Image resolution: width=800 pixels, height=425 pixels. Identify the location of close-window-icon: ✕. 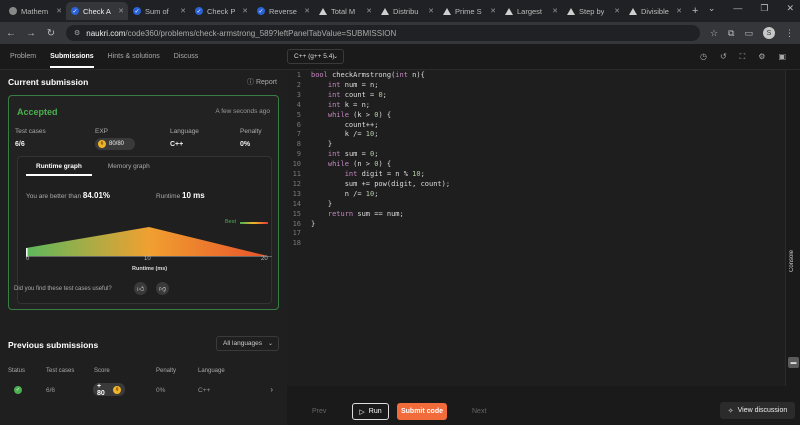
(790, 8).